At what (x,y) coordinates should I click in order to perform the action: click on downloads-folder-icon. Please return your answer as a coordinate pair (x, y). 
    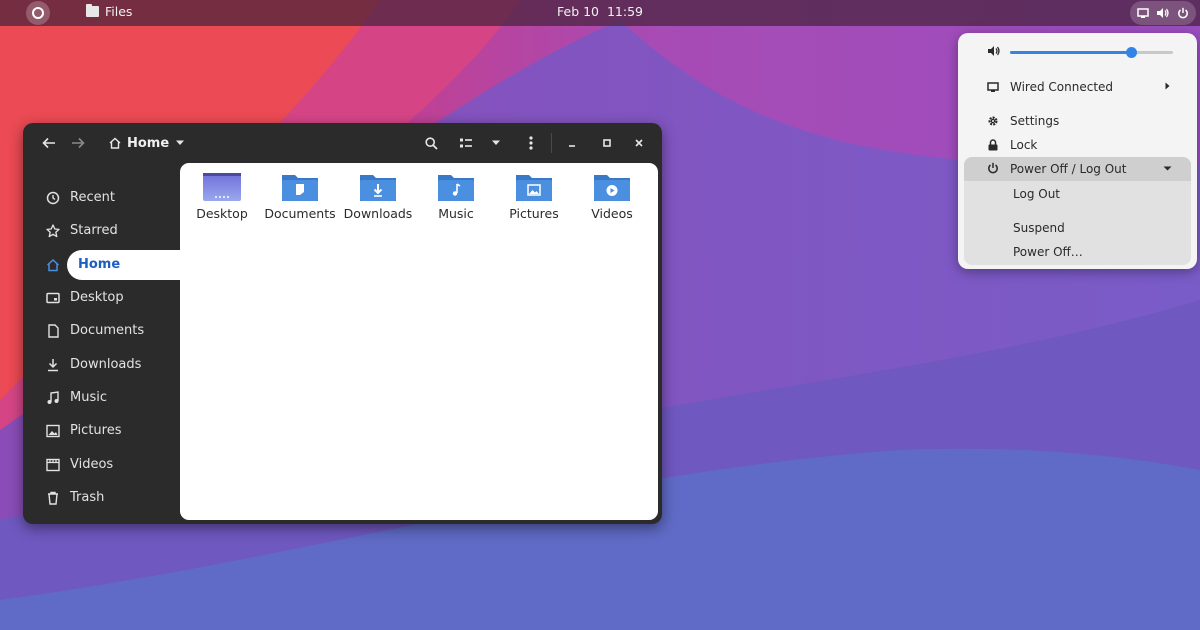
    Looking at the image, I should click on (378, 188).